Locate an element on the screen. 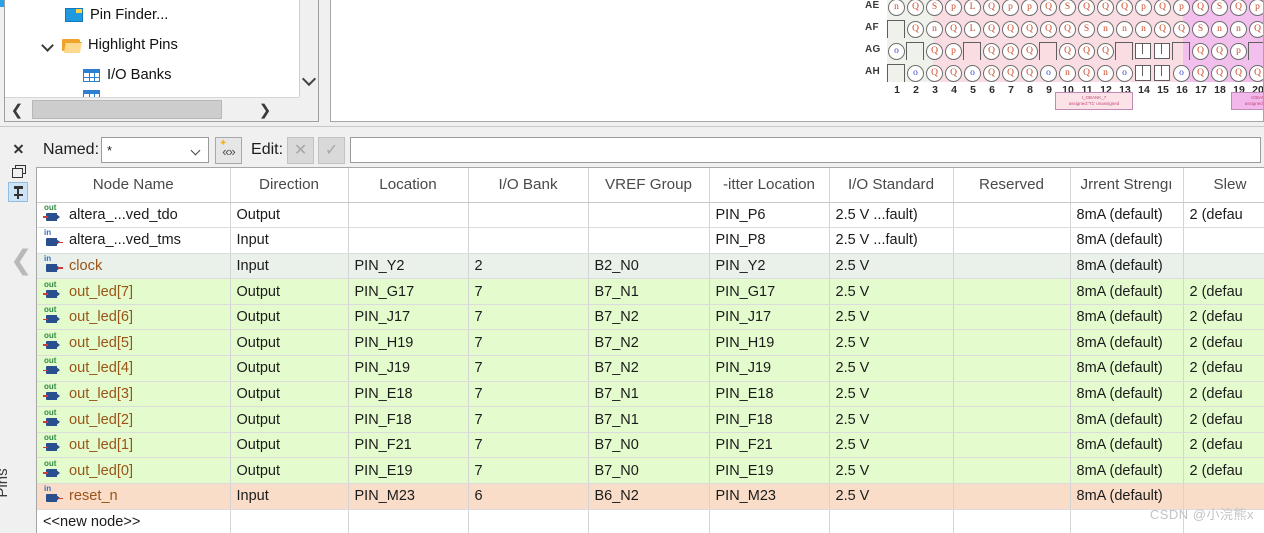  cell-fitter-location: PIN_J17 is located at coordinates (769, 317).